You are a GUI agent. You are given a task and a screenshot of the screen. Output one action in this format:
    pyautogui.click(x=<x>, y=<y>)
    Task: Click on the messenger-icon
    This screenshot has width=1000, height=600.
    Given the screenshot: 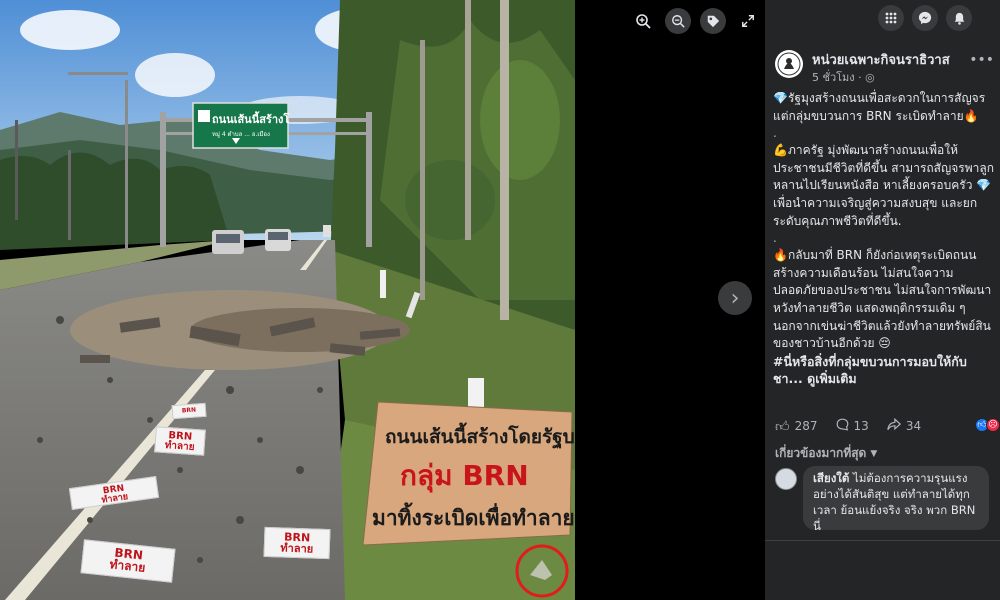 What is the action you would take?
    pyautogui.click(x=925, y=18)
    